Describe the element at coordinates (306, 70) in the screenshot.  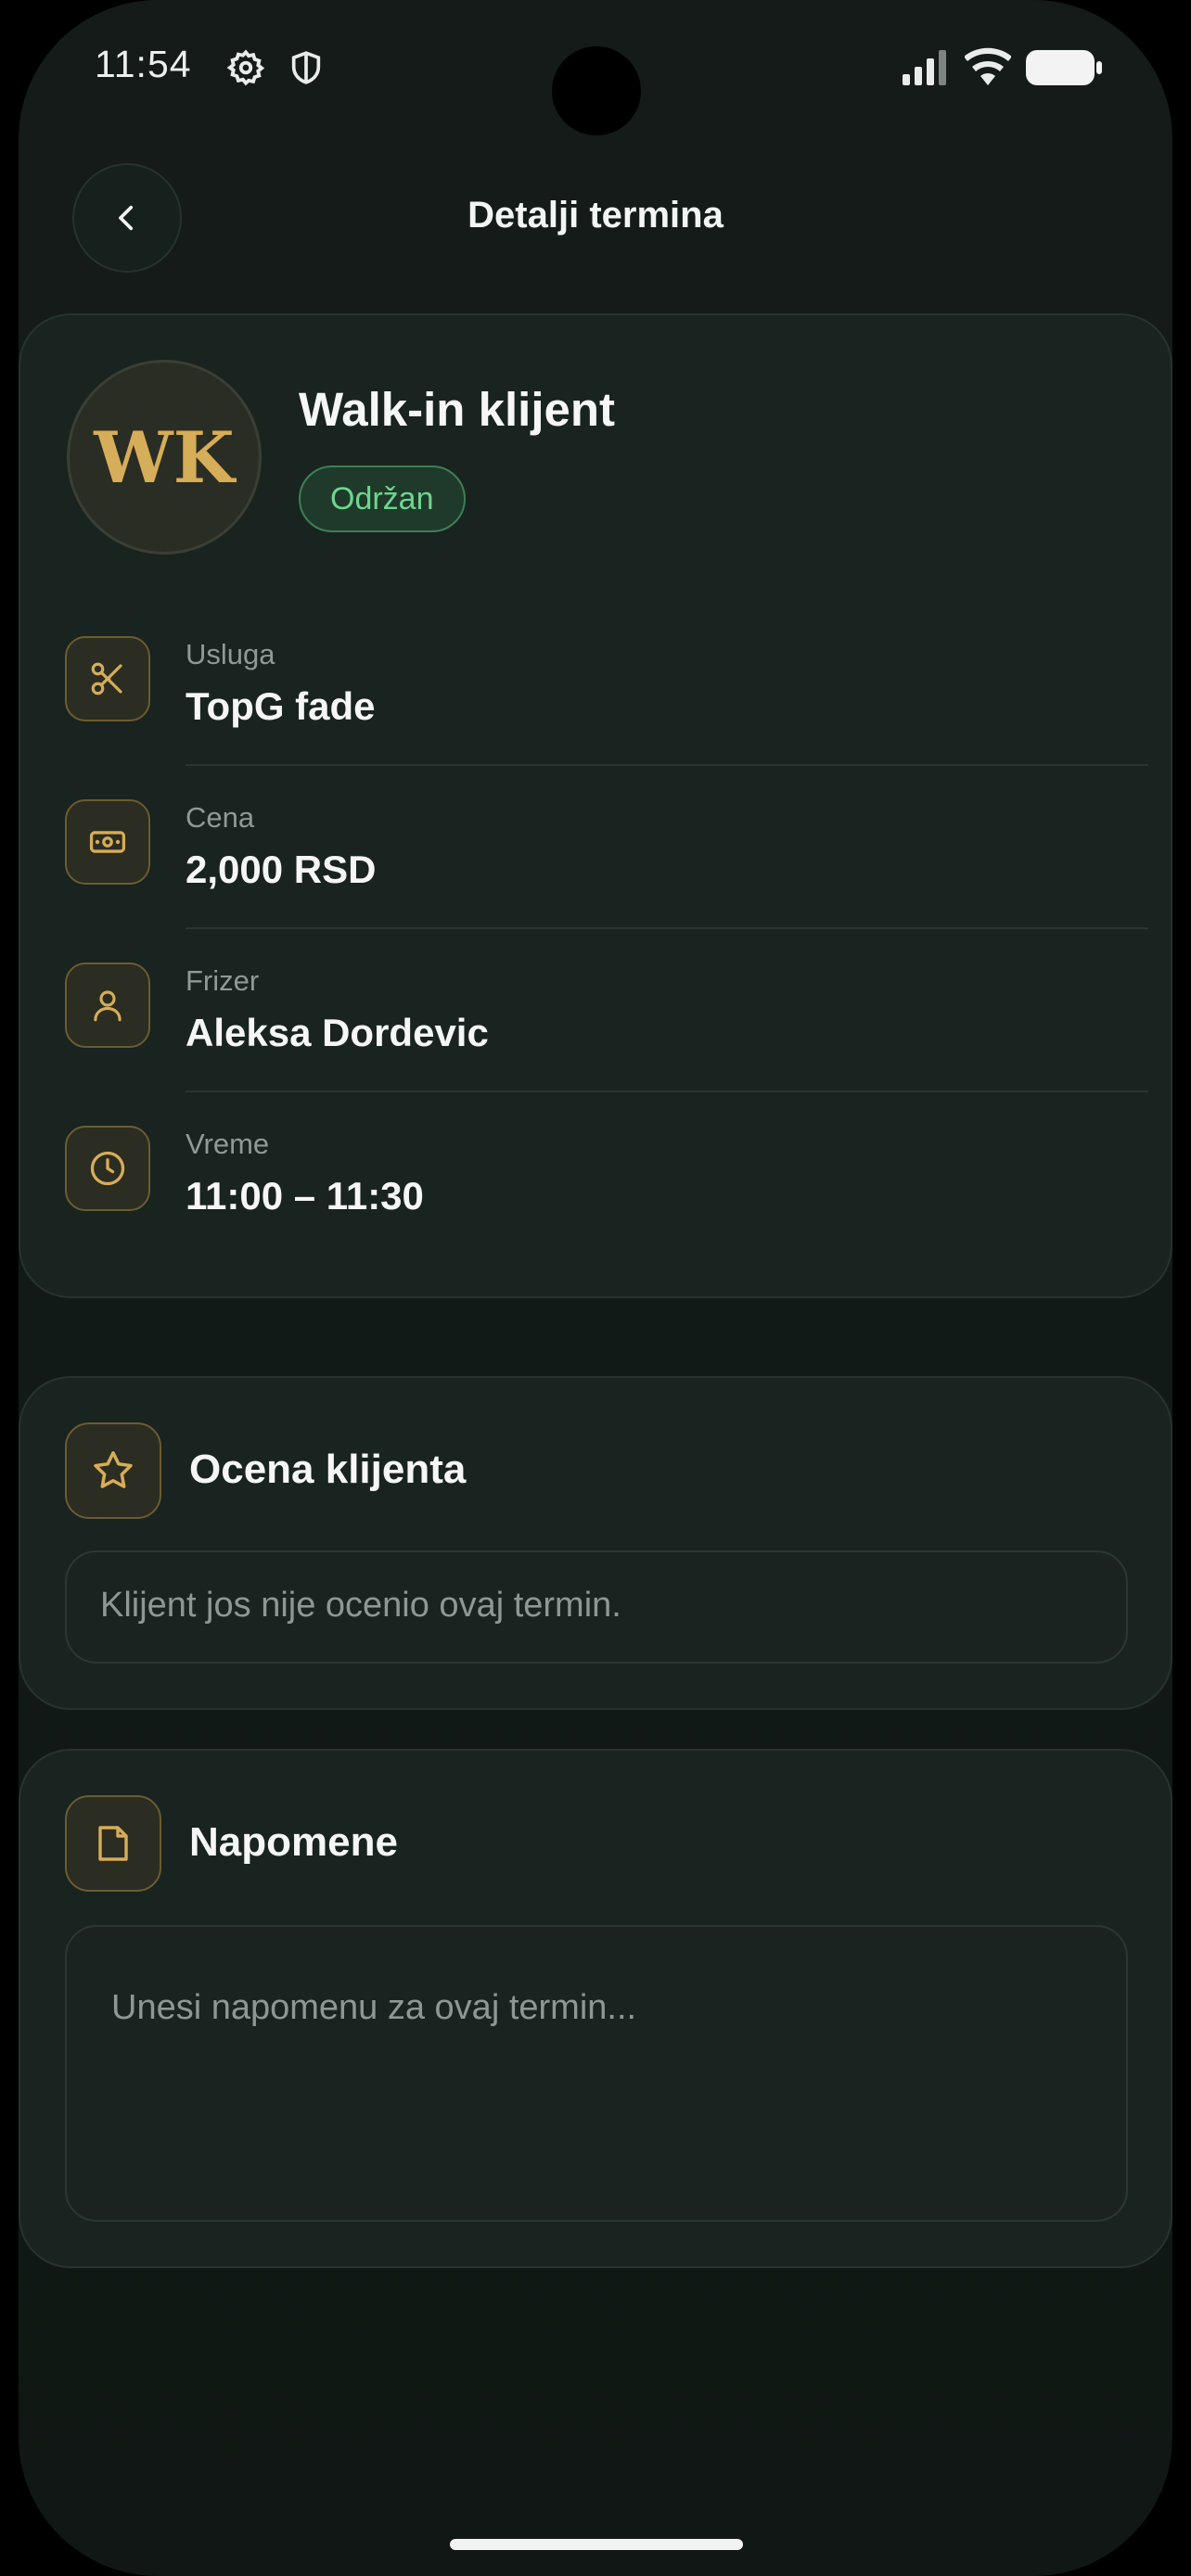
I see `shield-icon` at that location.